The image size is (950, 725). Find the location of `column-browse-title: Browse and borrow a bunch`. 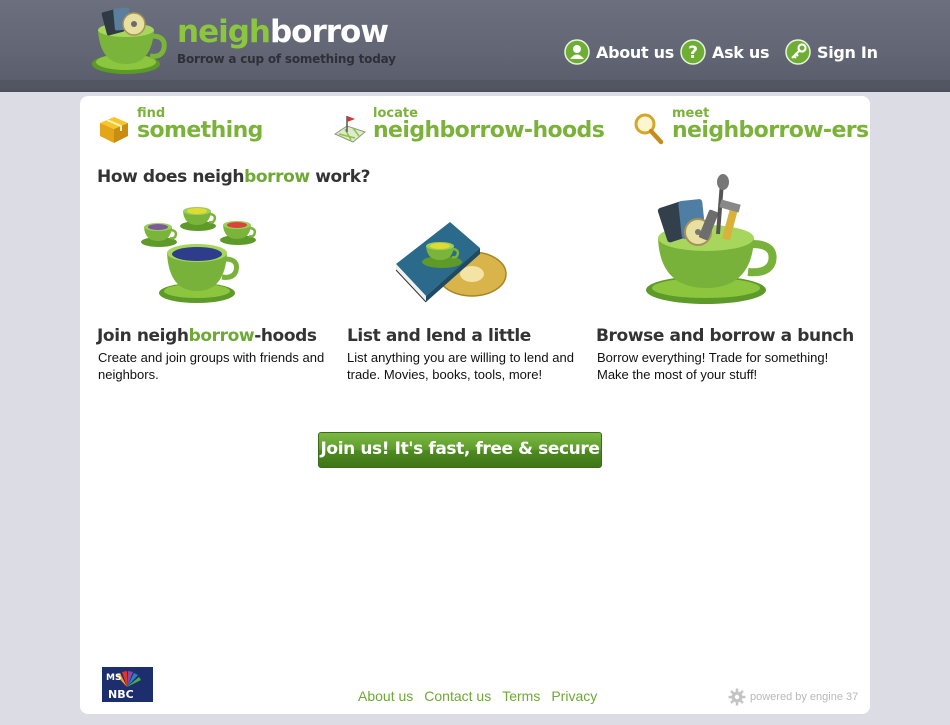

column-browse-title: Browse and borrow a bunch is located at coordinates (725, 336).